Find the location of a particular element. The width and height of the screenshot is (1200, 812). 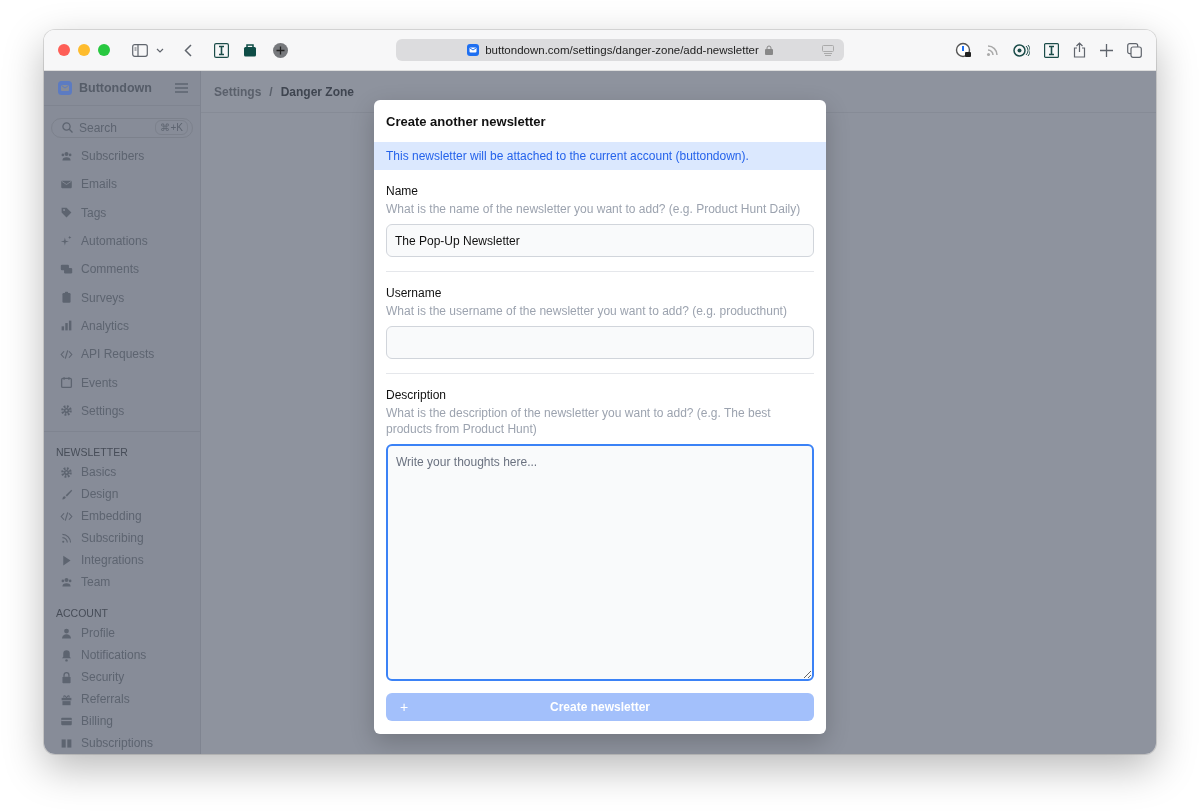

envelope-logo-icon is located at coordinates (65, 87).